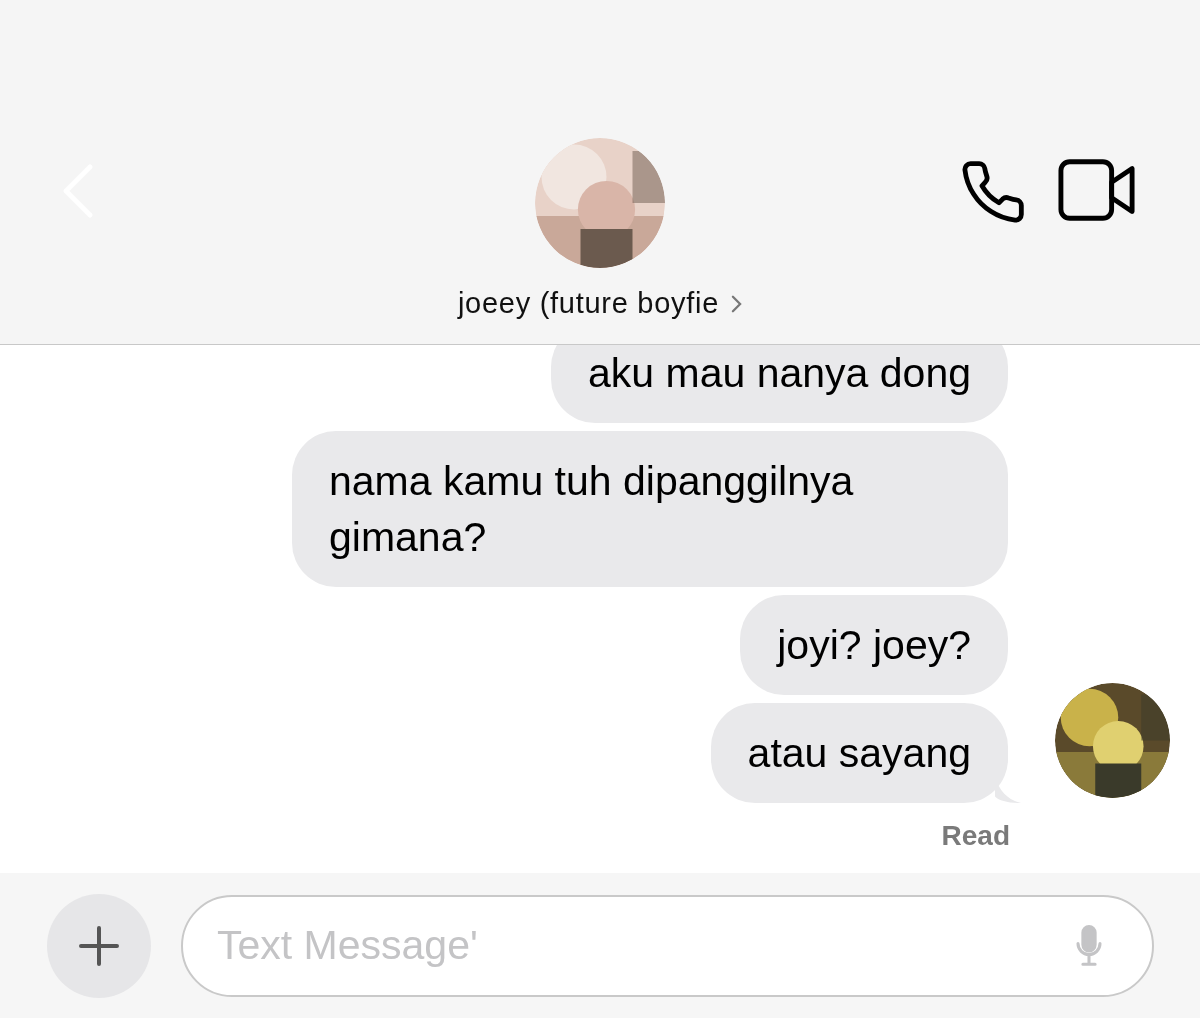 The height and width of the screenshot is (1018, 1200). What do you see at coordinates (588, 304) in the screenshot?
I see `contact-name: joeey (future boyfie` at bounding box center [588, 304].